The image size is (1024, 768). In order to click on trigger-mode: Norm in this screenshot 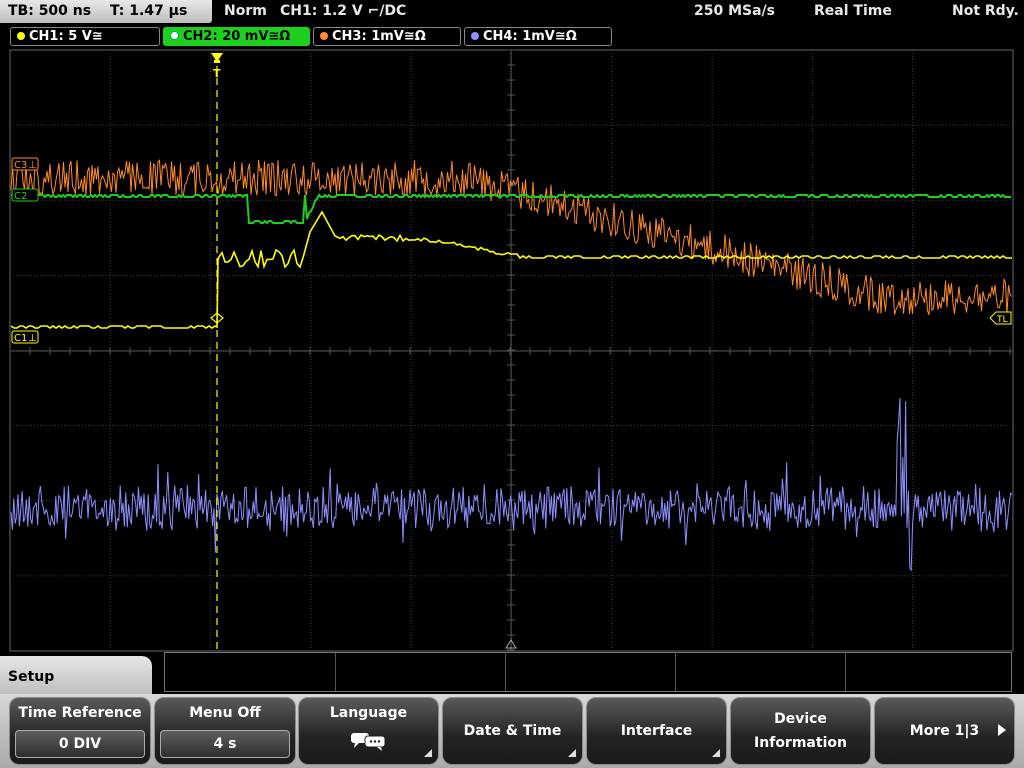, I will do `click(245, 11)`.